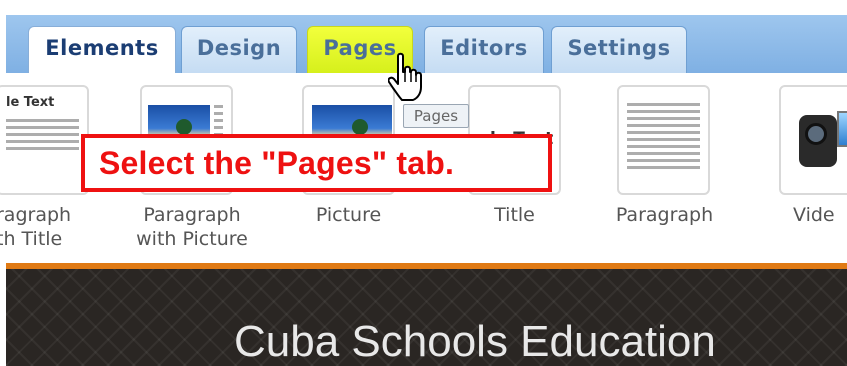 The image size is (847, 366). I want to click on tab-editors: Editors, so click(484, 49).